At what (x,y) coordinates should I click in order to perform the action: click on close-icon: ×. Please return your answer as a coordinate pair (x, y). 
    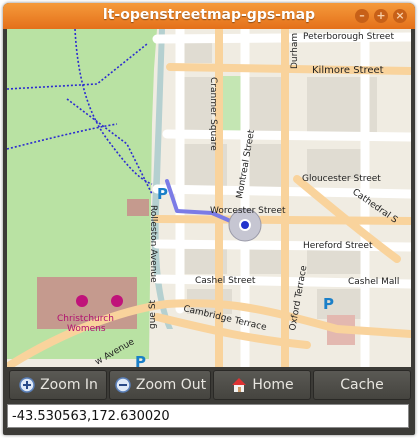
    Looking at the image, I should click on (400, 16).